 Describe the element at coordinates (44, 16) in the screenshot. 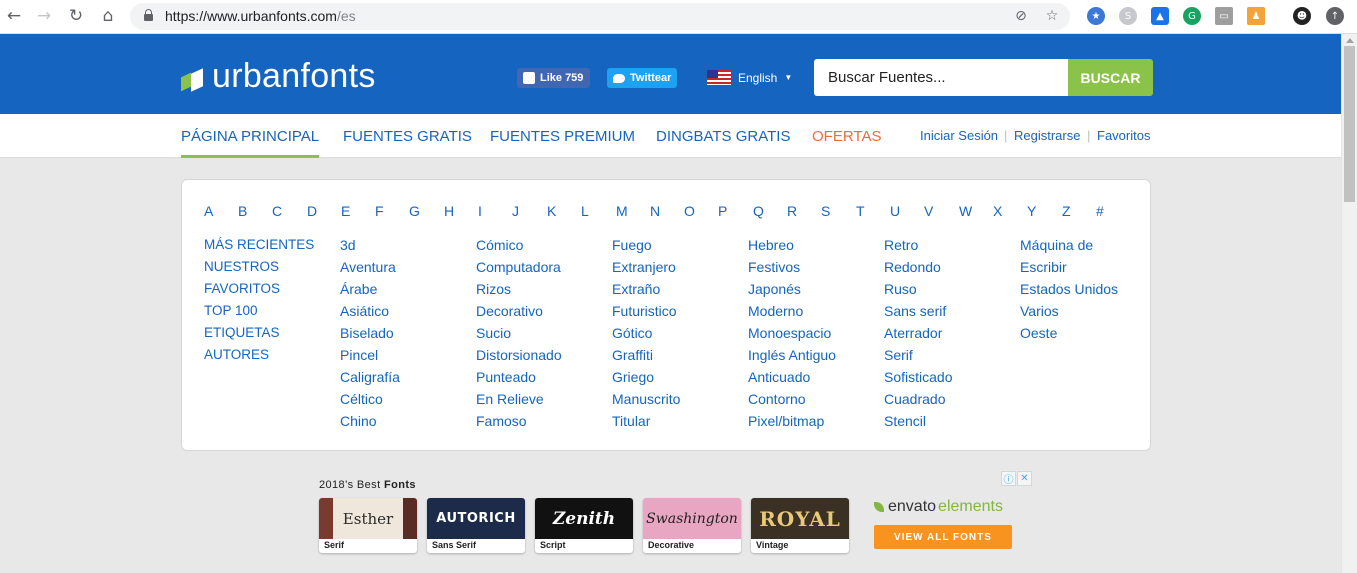

I see `forward-arrow-icon: →` at that location.